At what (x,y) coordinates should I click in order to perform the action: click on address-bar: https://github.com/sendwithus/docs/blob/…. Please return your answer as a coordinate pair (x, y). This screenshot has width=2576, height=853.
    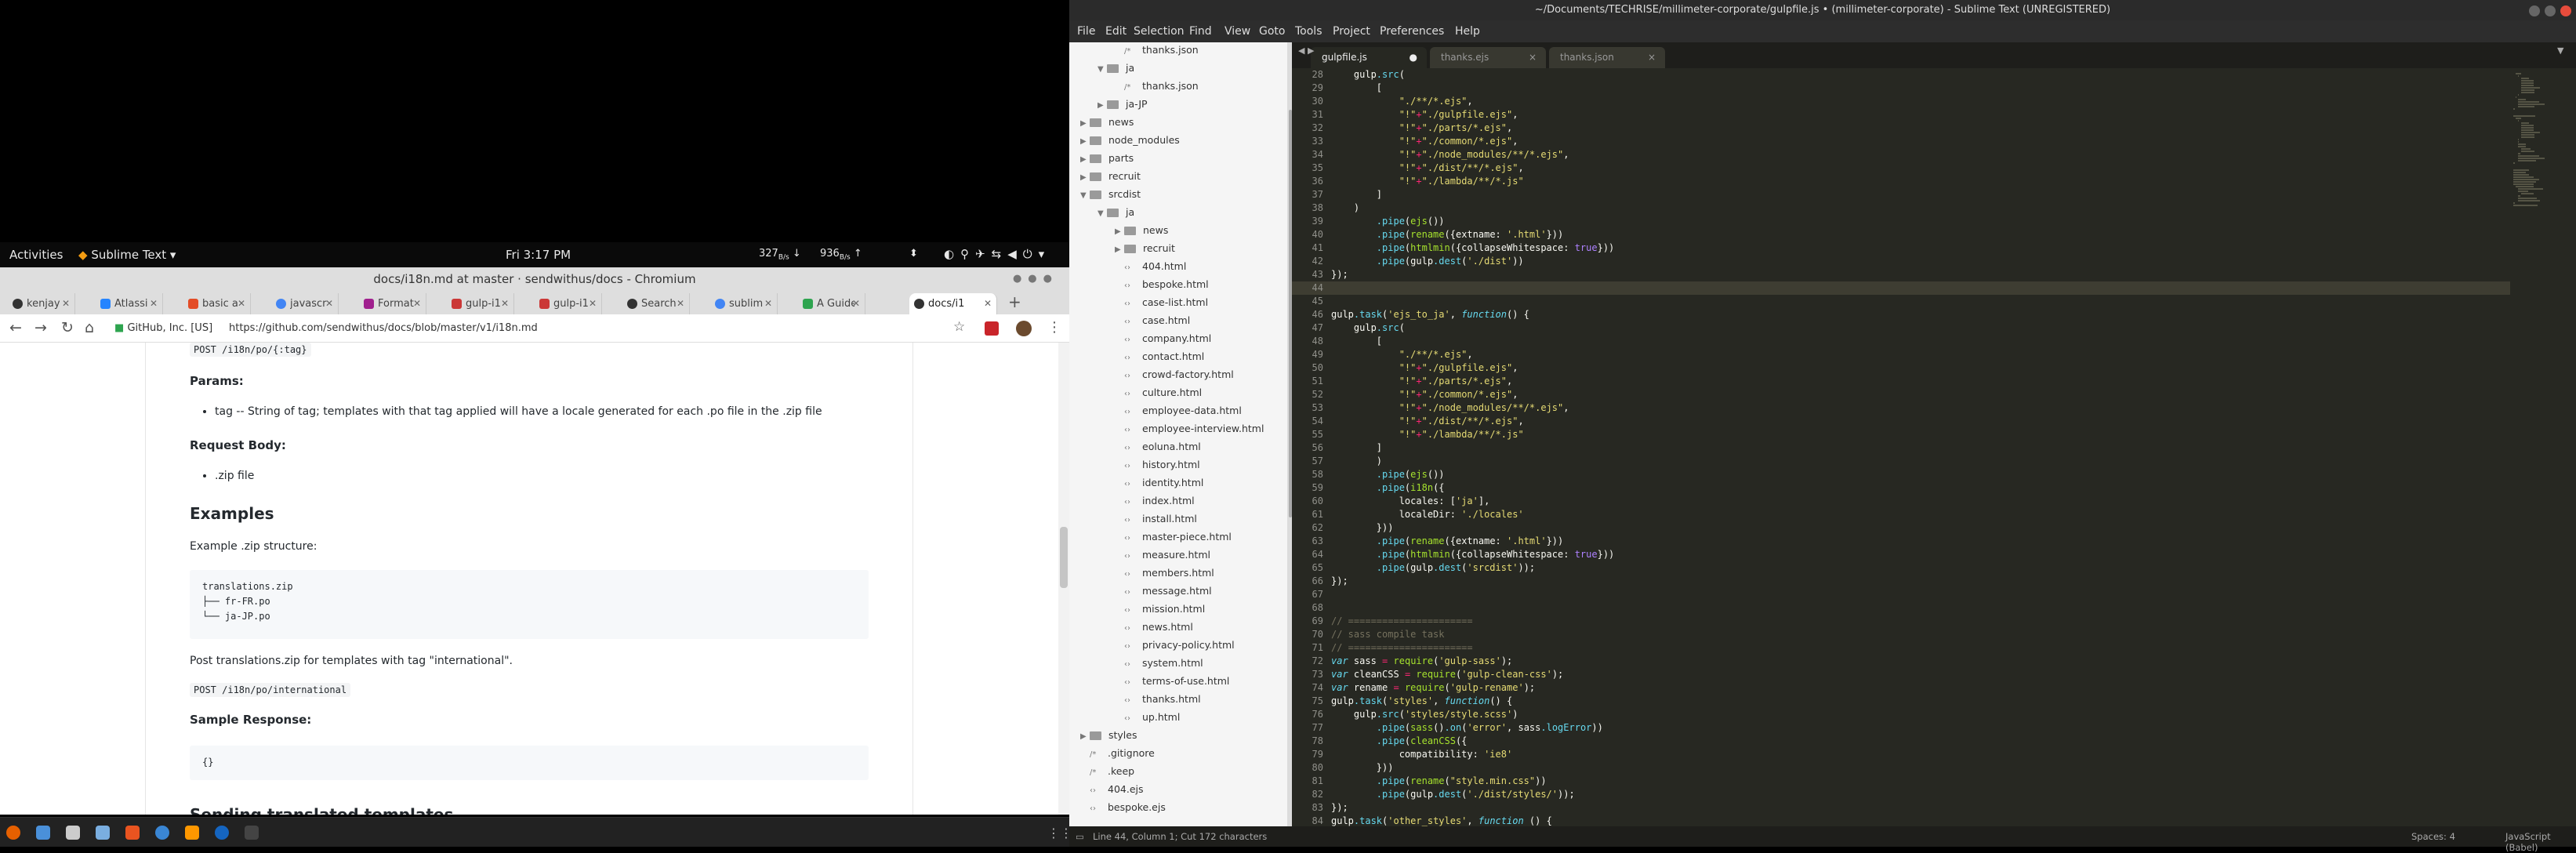
    Looking at the image, I should click on (383, 328).